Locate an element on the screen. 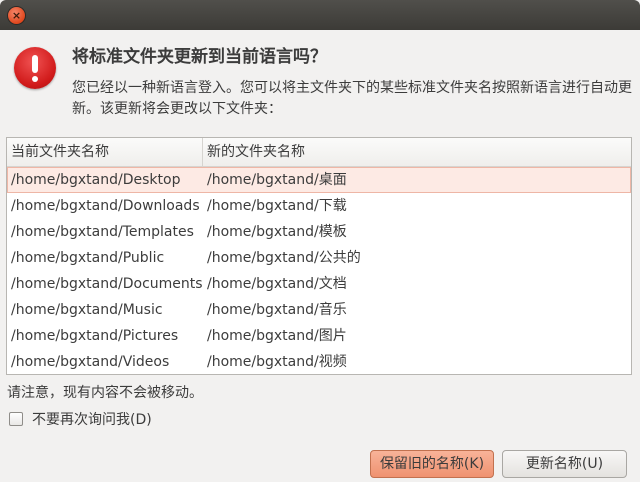 The image size is (640, 482). table-row: /home/bgxtand/Videos /home/bgxtand/视频 is located at coordinates (319, 361).